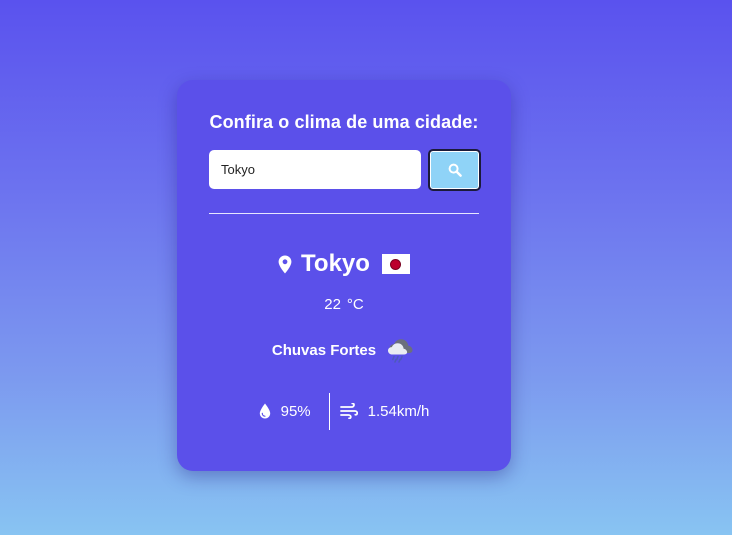 This screenshot has width=732, height=535. I want to click on humidity-value: 95%, so click(295, 411).